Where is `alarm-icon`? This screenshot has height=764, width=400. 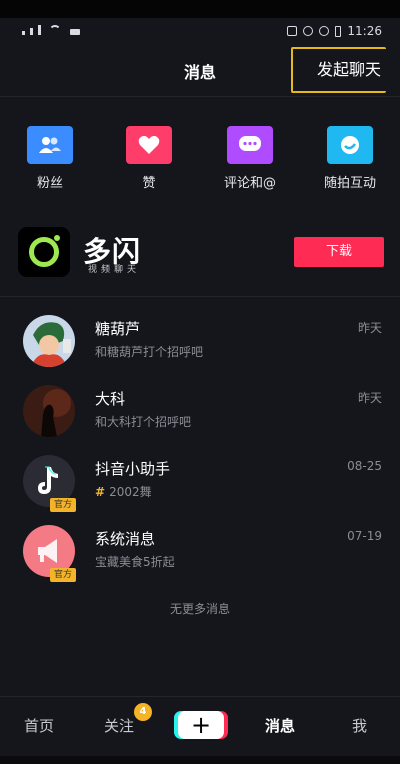
alarm-icon is located at coordinates (308, 31).